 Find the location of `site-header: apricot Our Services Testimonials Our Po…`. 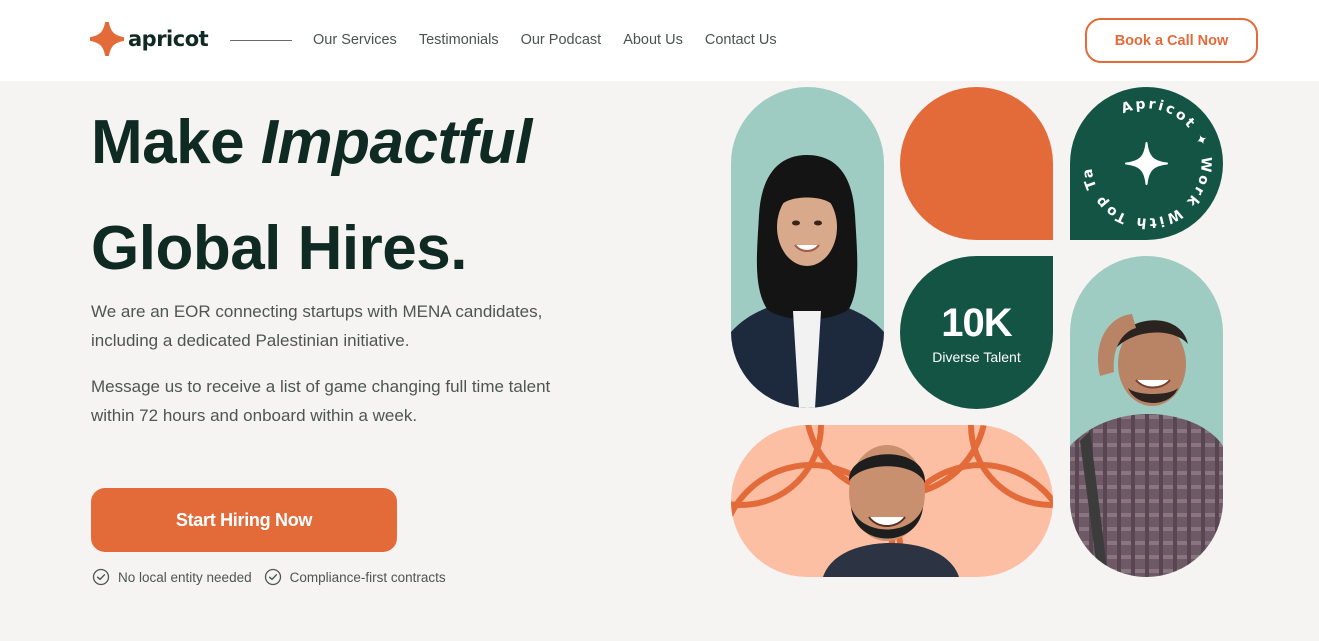

site-header: apricot Our Services Testimonials Our Po… is located at coordinates (659, 40).